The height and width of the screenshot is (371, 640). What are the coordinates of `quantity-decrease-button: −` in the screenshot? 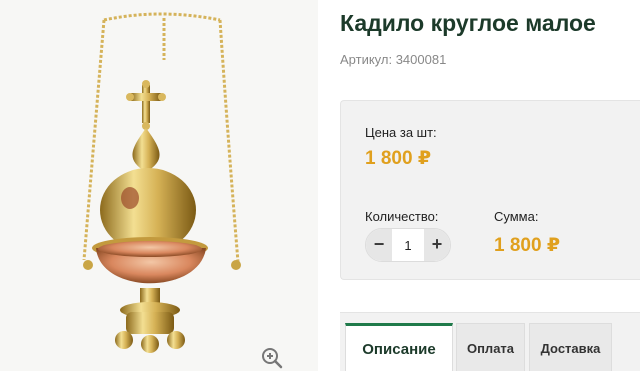 It's located at (379, 245).